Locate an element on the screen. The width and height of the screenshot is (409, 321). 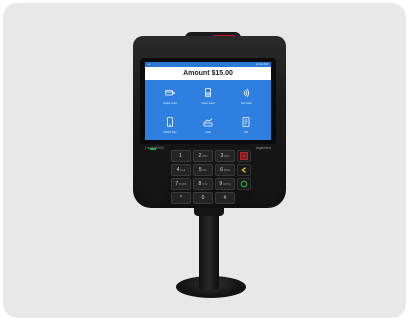
key-5: 5 JKL is located at coordinates (203, 170).